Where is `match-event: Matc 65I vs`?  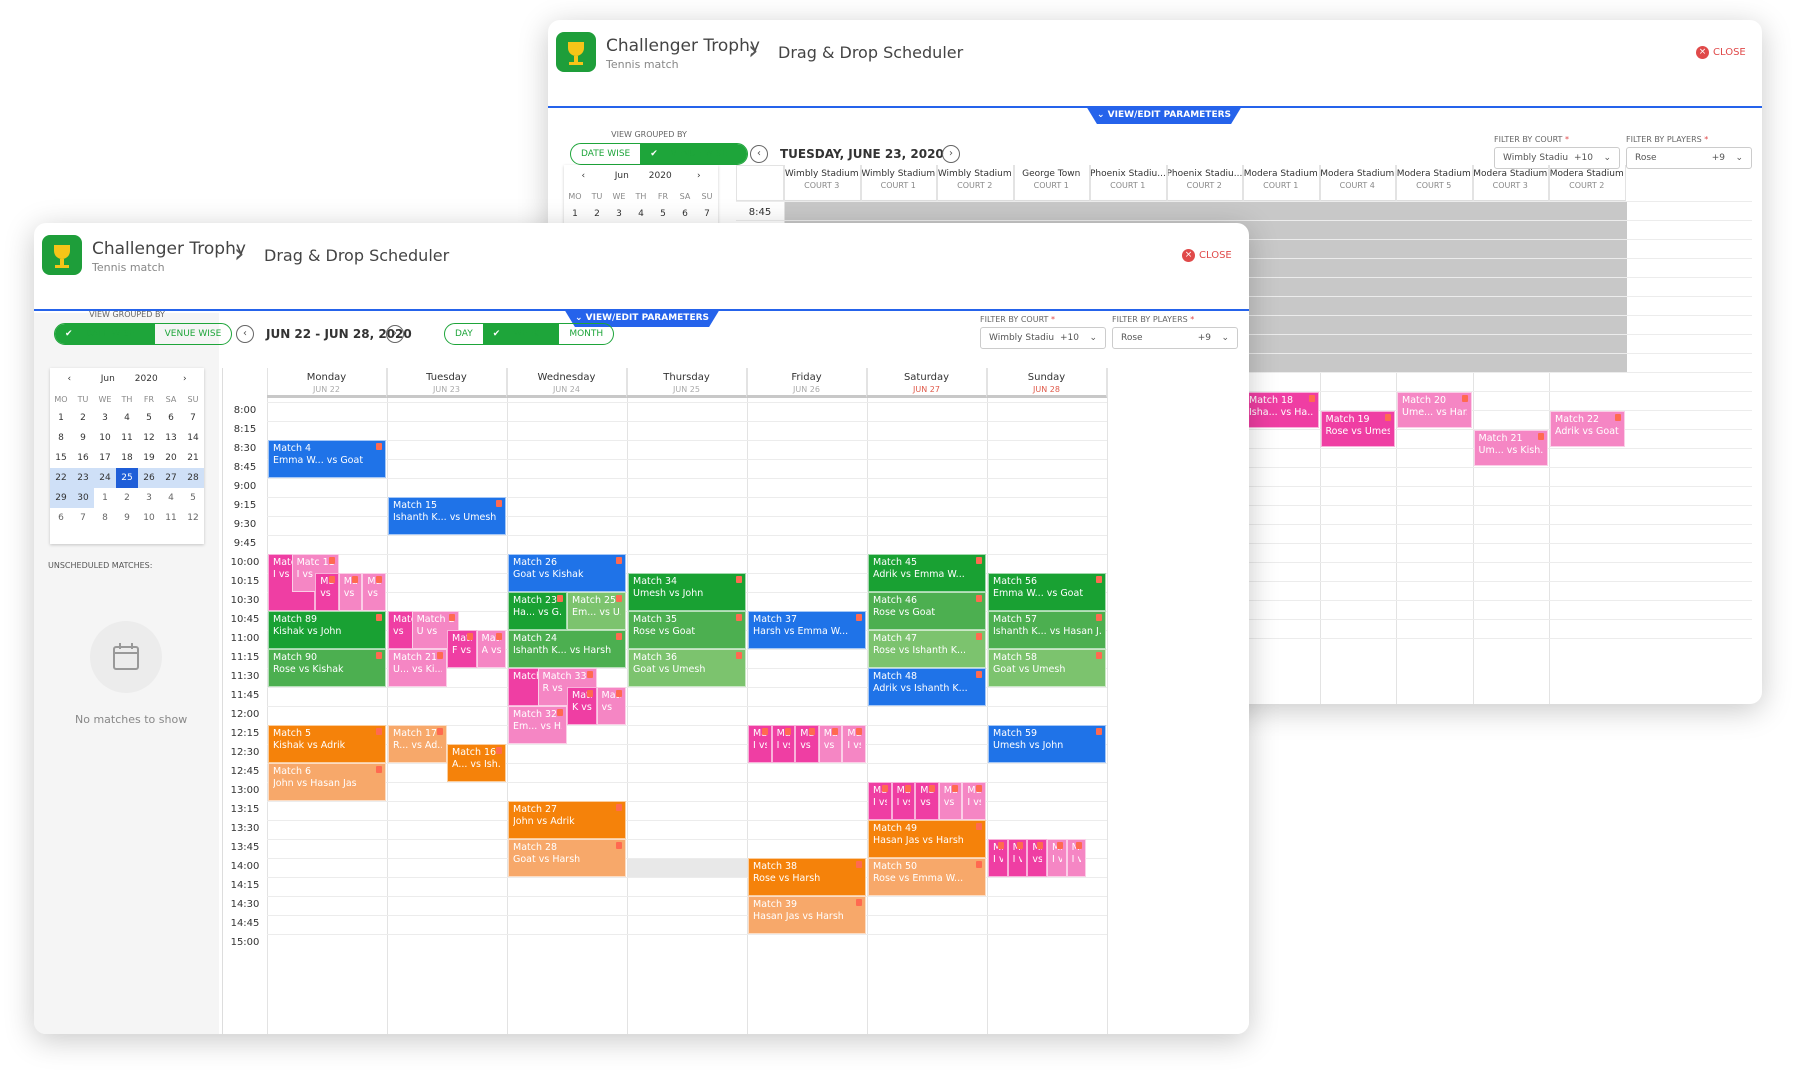 match-event: Matc 65I vs is located at coordinates (1057, 858).